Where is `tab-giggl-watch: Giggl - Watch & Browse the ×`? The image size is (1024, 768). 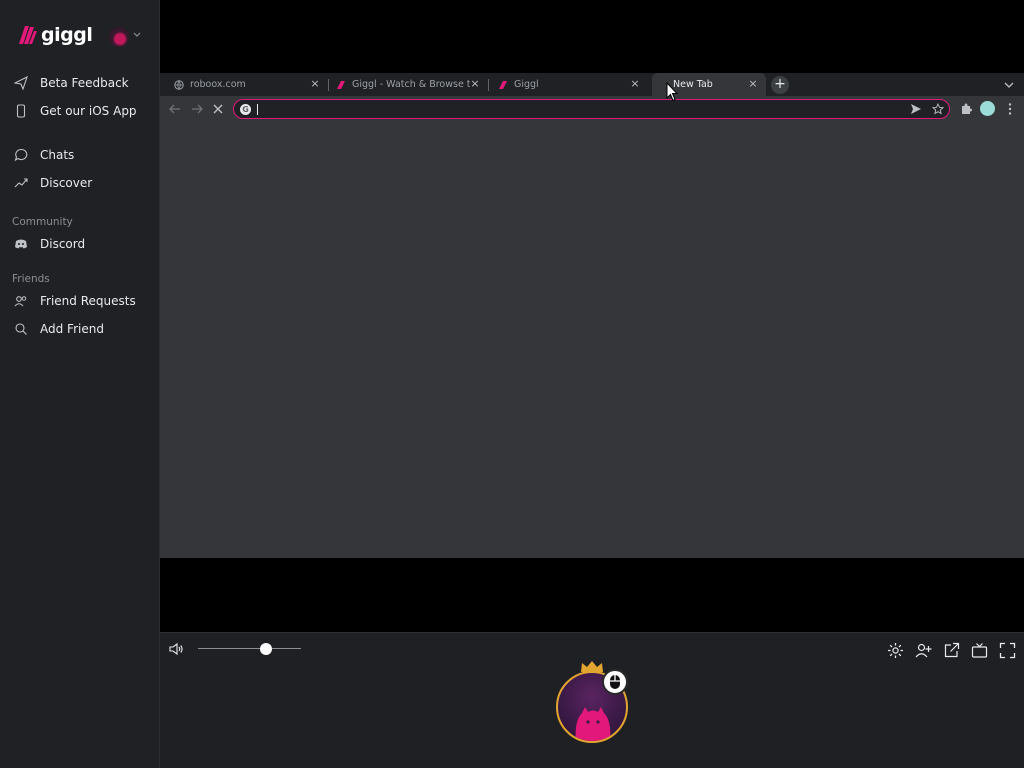 tab-giggl-watch: Giggl - Watch & Browse the × is located at coordinates (408, 84).